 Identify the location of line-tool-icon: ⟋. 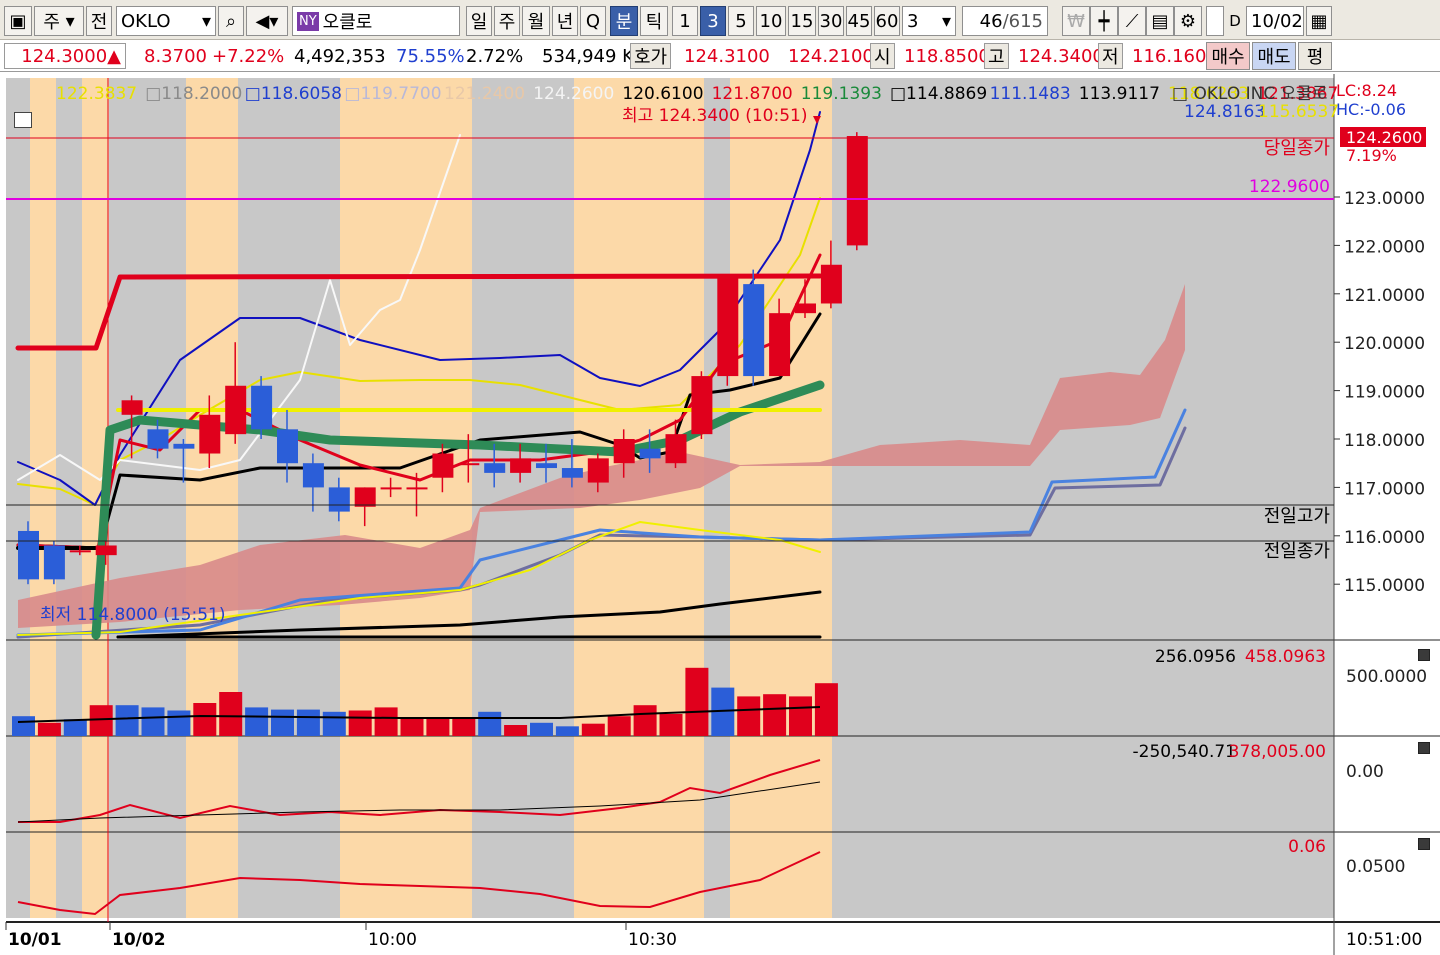
(1132, 21).